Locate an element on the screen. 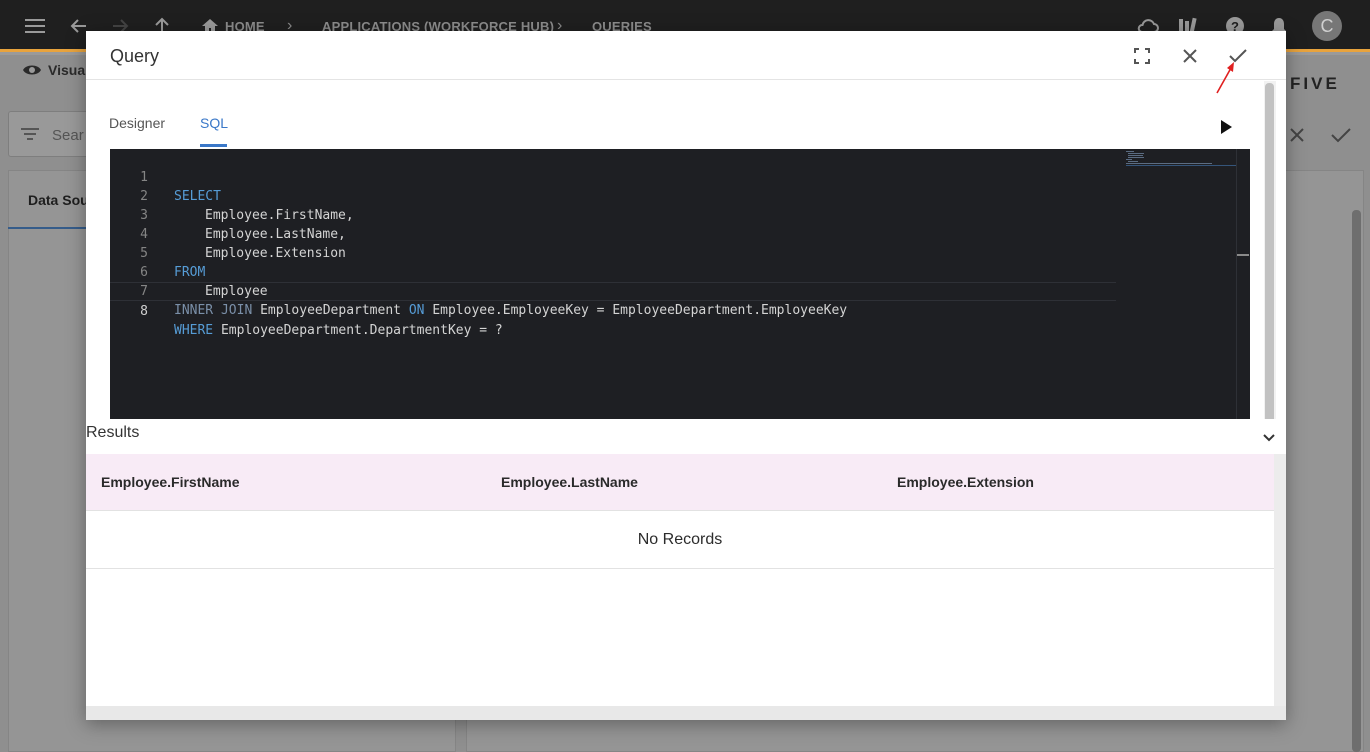 The width and height of the screenshot is (1370, 752). brand-logo: FIVE is located at coordinates (1315, 83).